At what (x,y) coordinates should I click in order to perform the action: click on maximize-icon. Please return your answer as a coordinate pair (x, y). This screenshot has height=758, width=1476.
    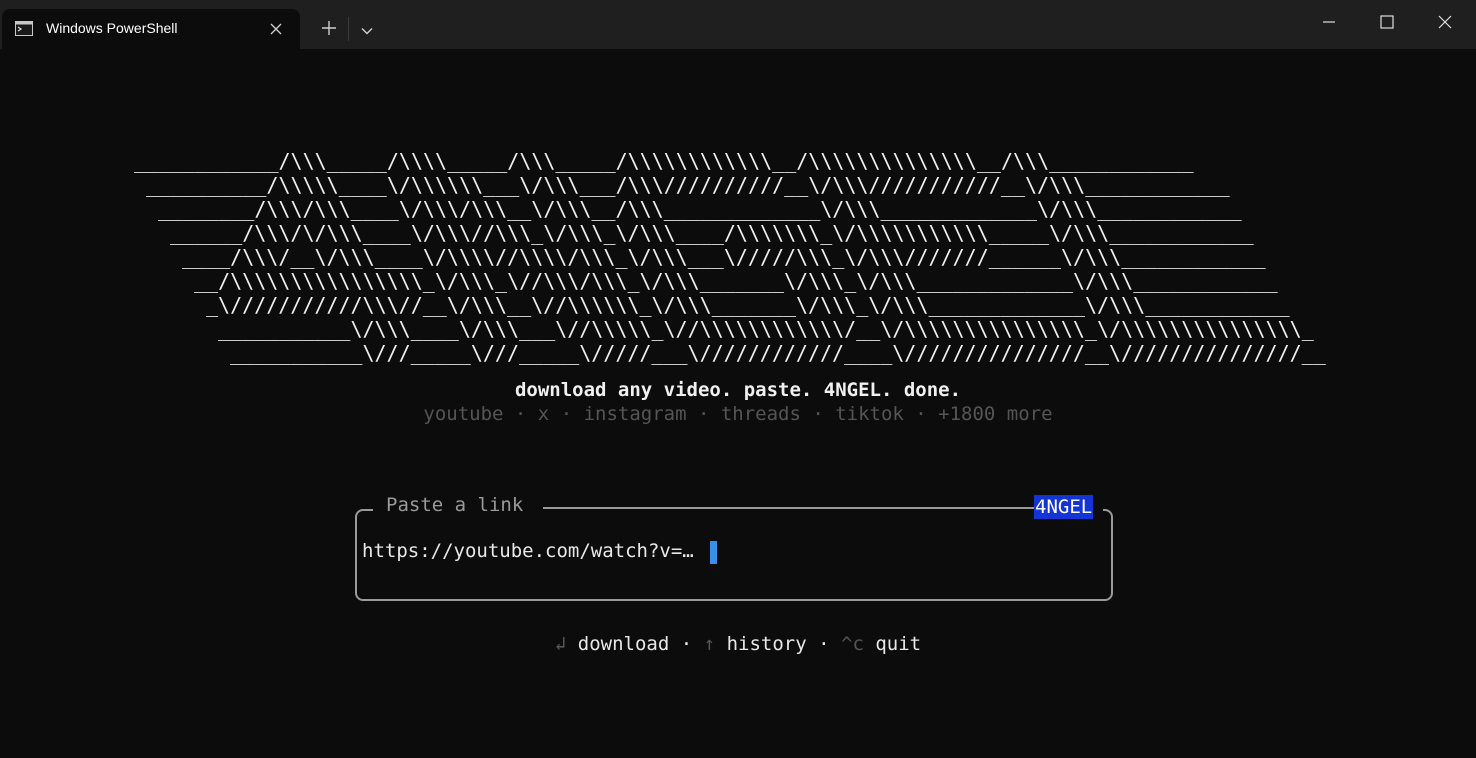
    Looking at the image, I should click on (1387, 23).